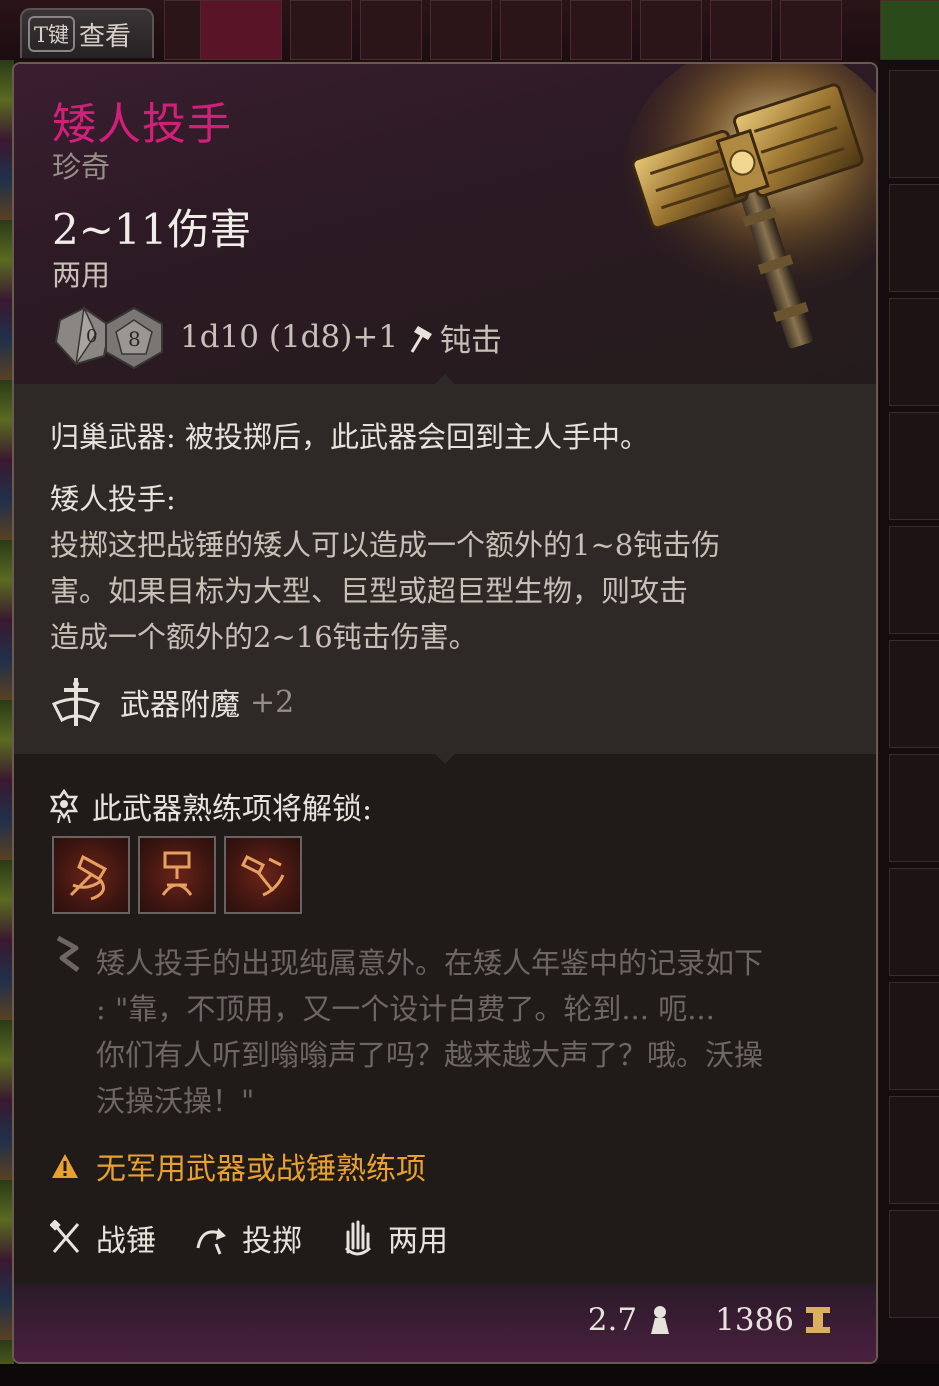  I want to click on inspect-key-hint: T键 查看, so click(87, 33).